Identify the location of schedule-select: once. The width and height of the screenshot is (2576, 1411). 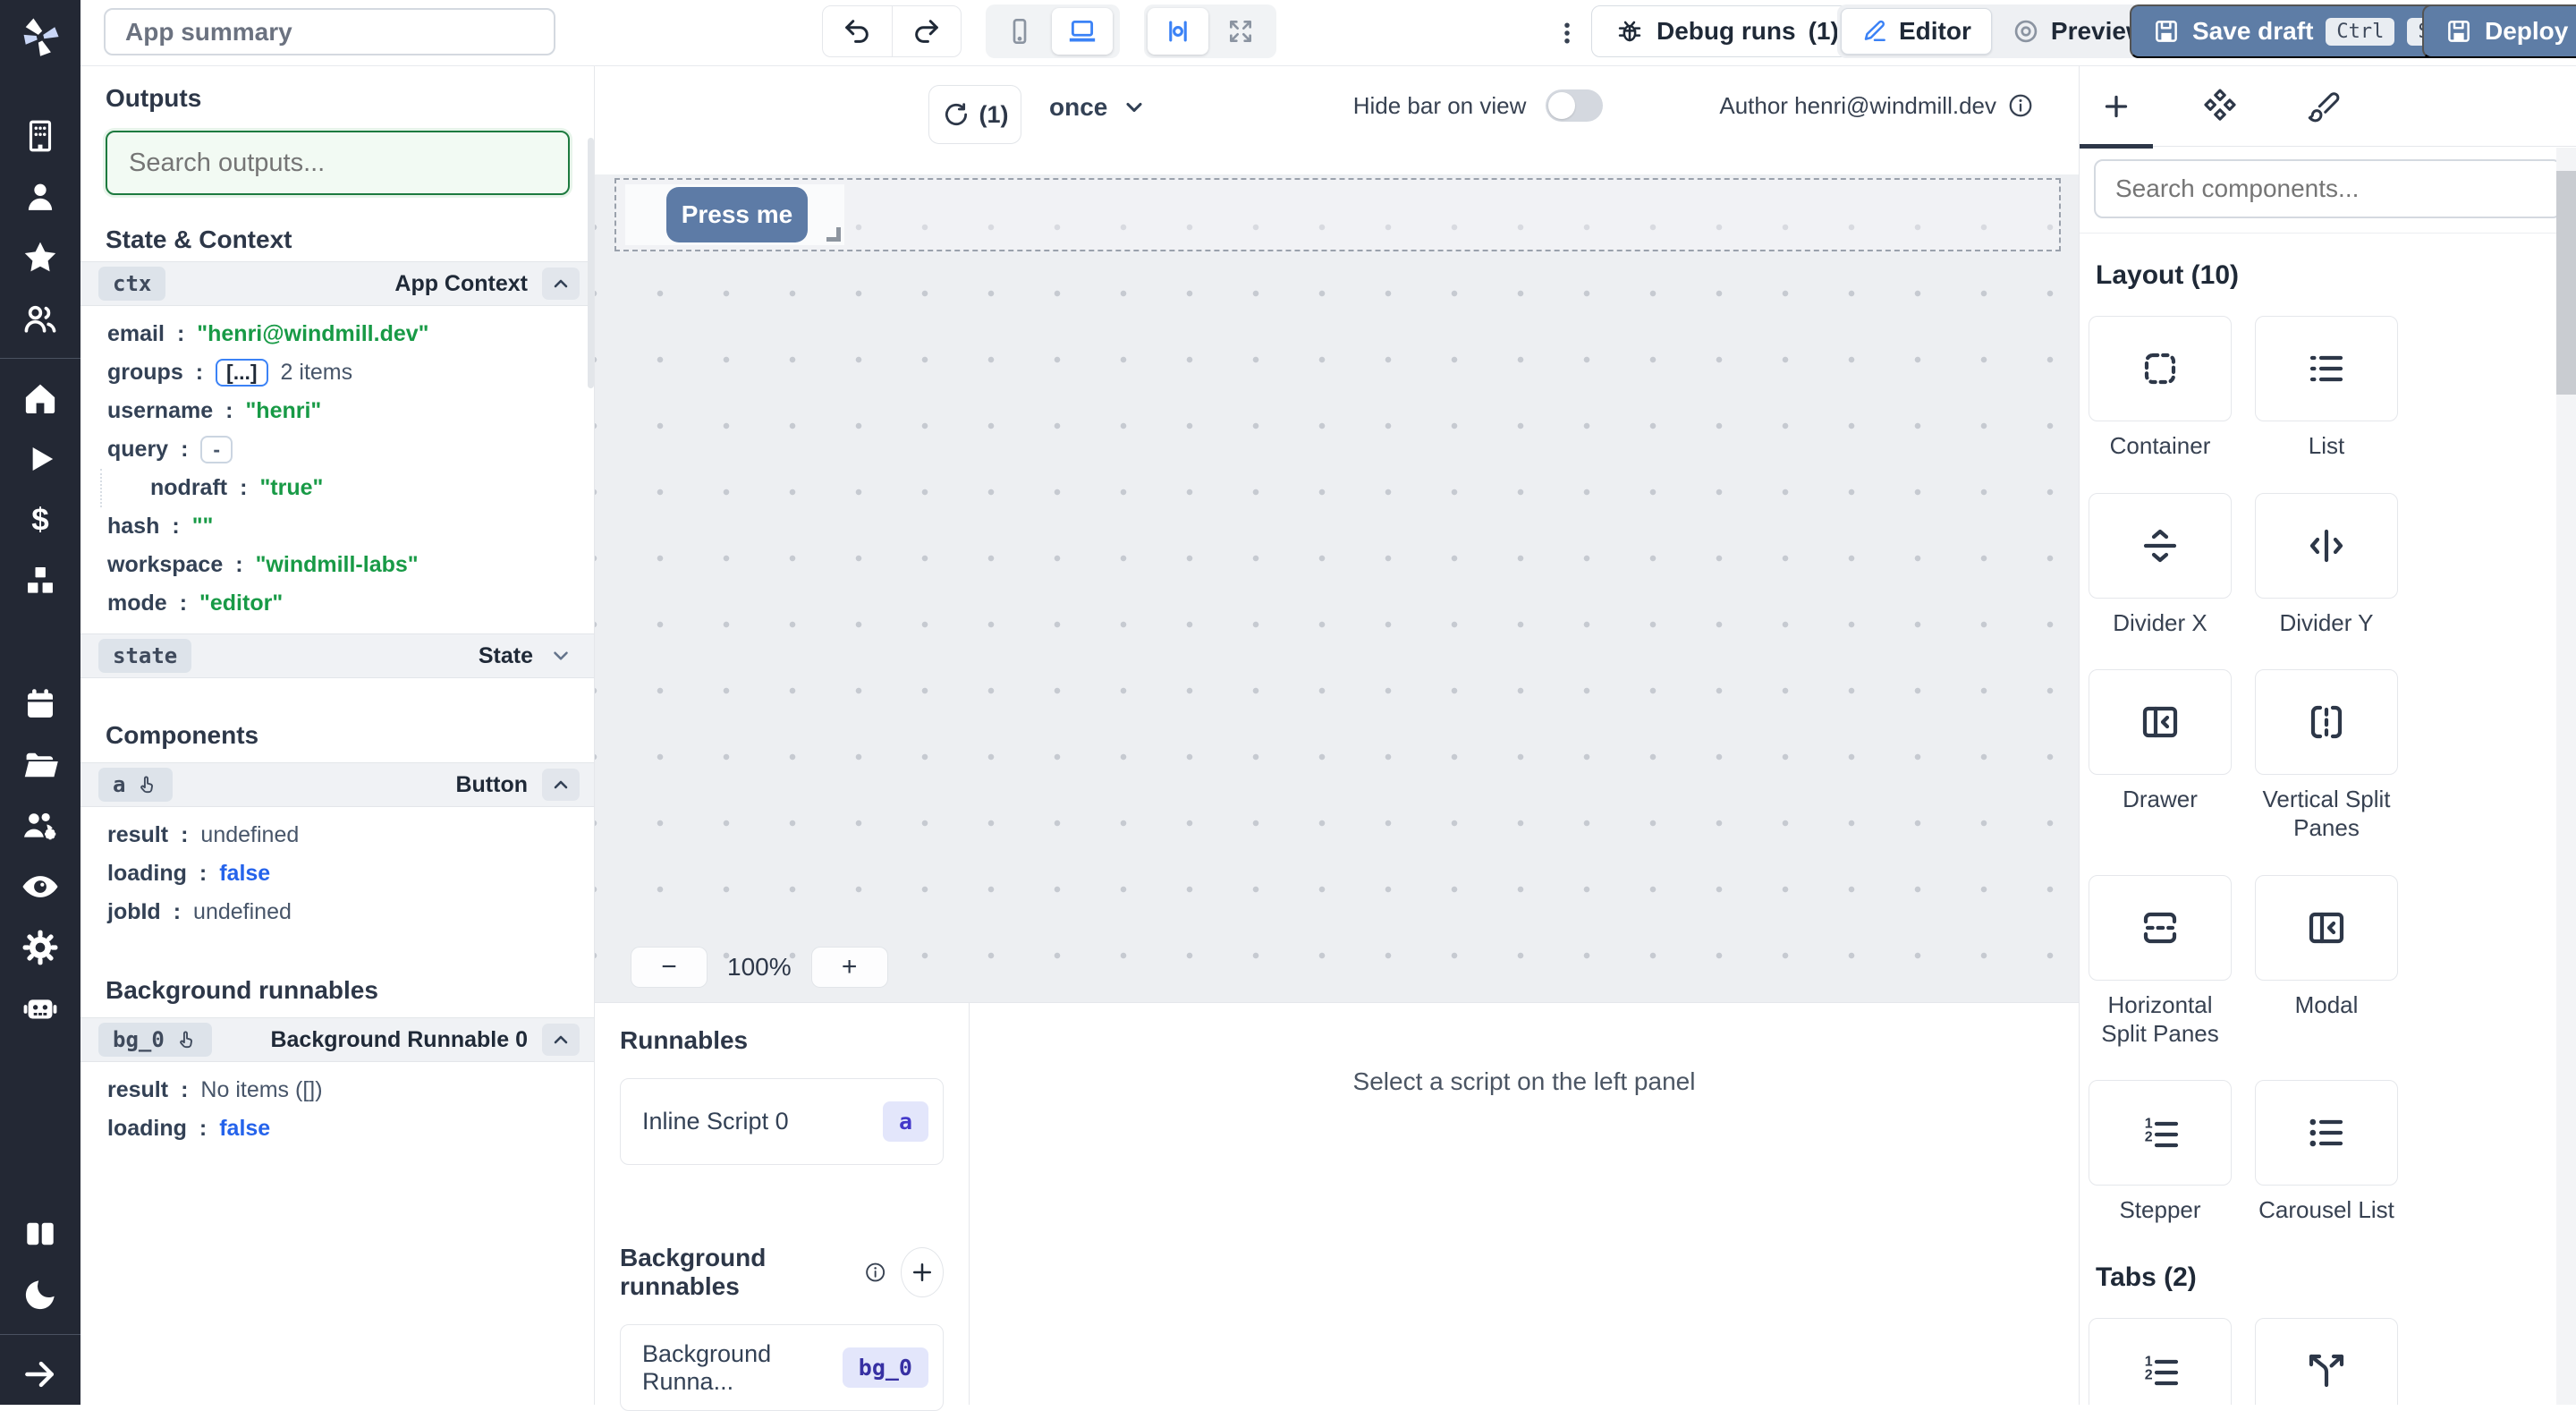
(1098, 108).